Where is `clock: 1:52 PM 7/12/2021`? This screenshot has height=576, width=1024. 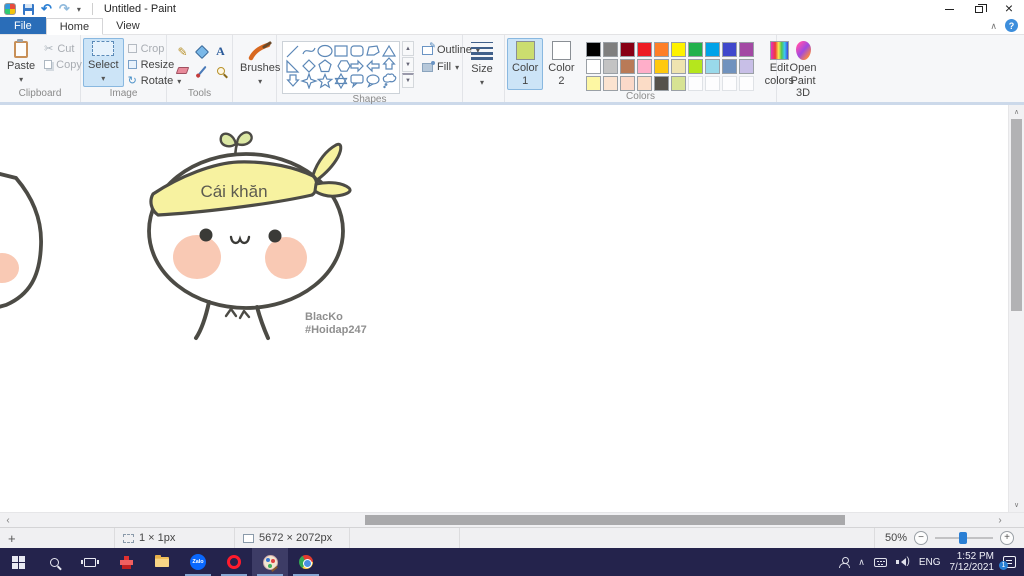 clock: 1:52 PM 7/12/2021 is located at coordinates (972, 562).